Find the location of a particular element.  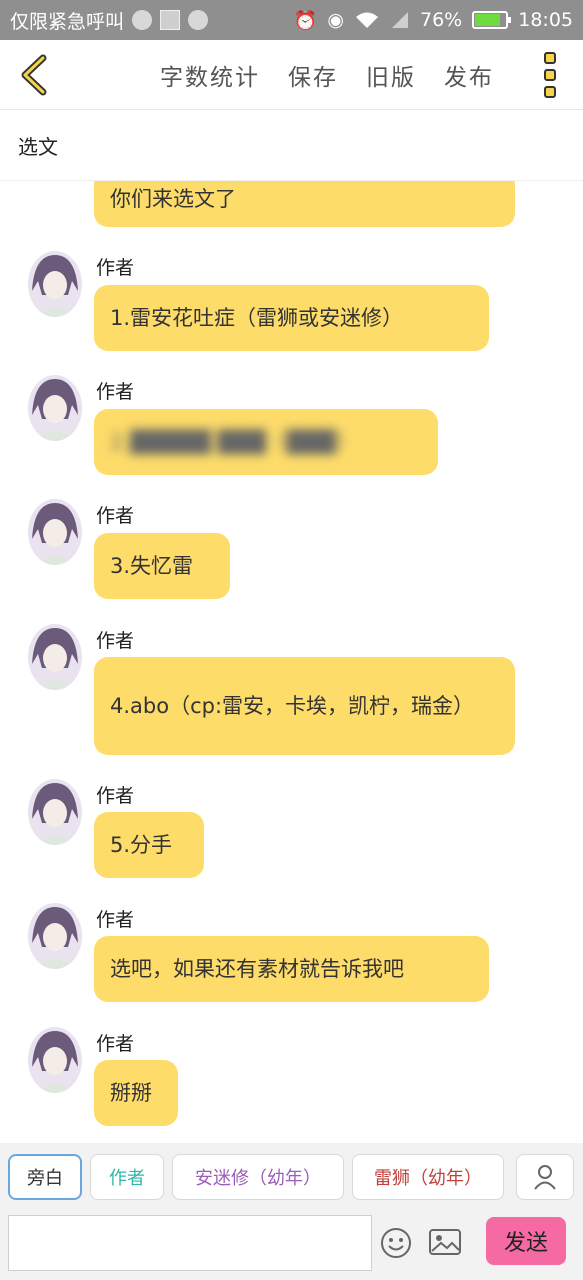

word-count-button: 字数统计 is located at coordinates (210, 75).